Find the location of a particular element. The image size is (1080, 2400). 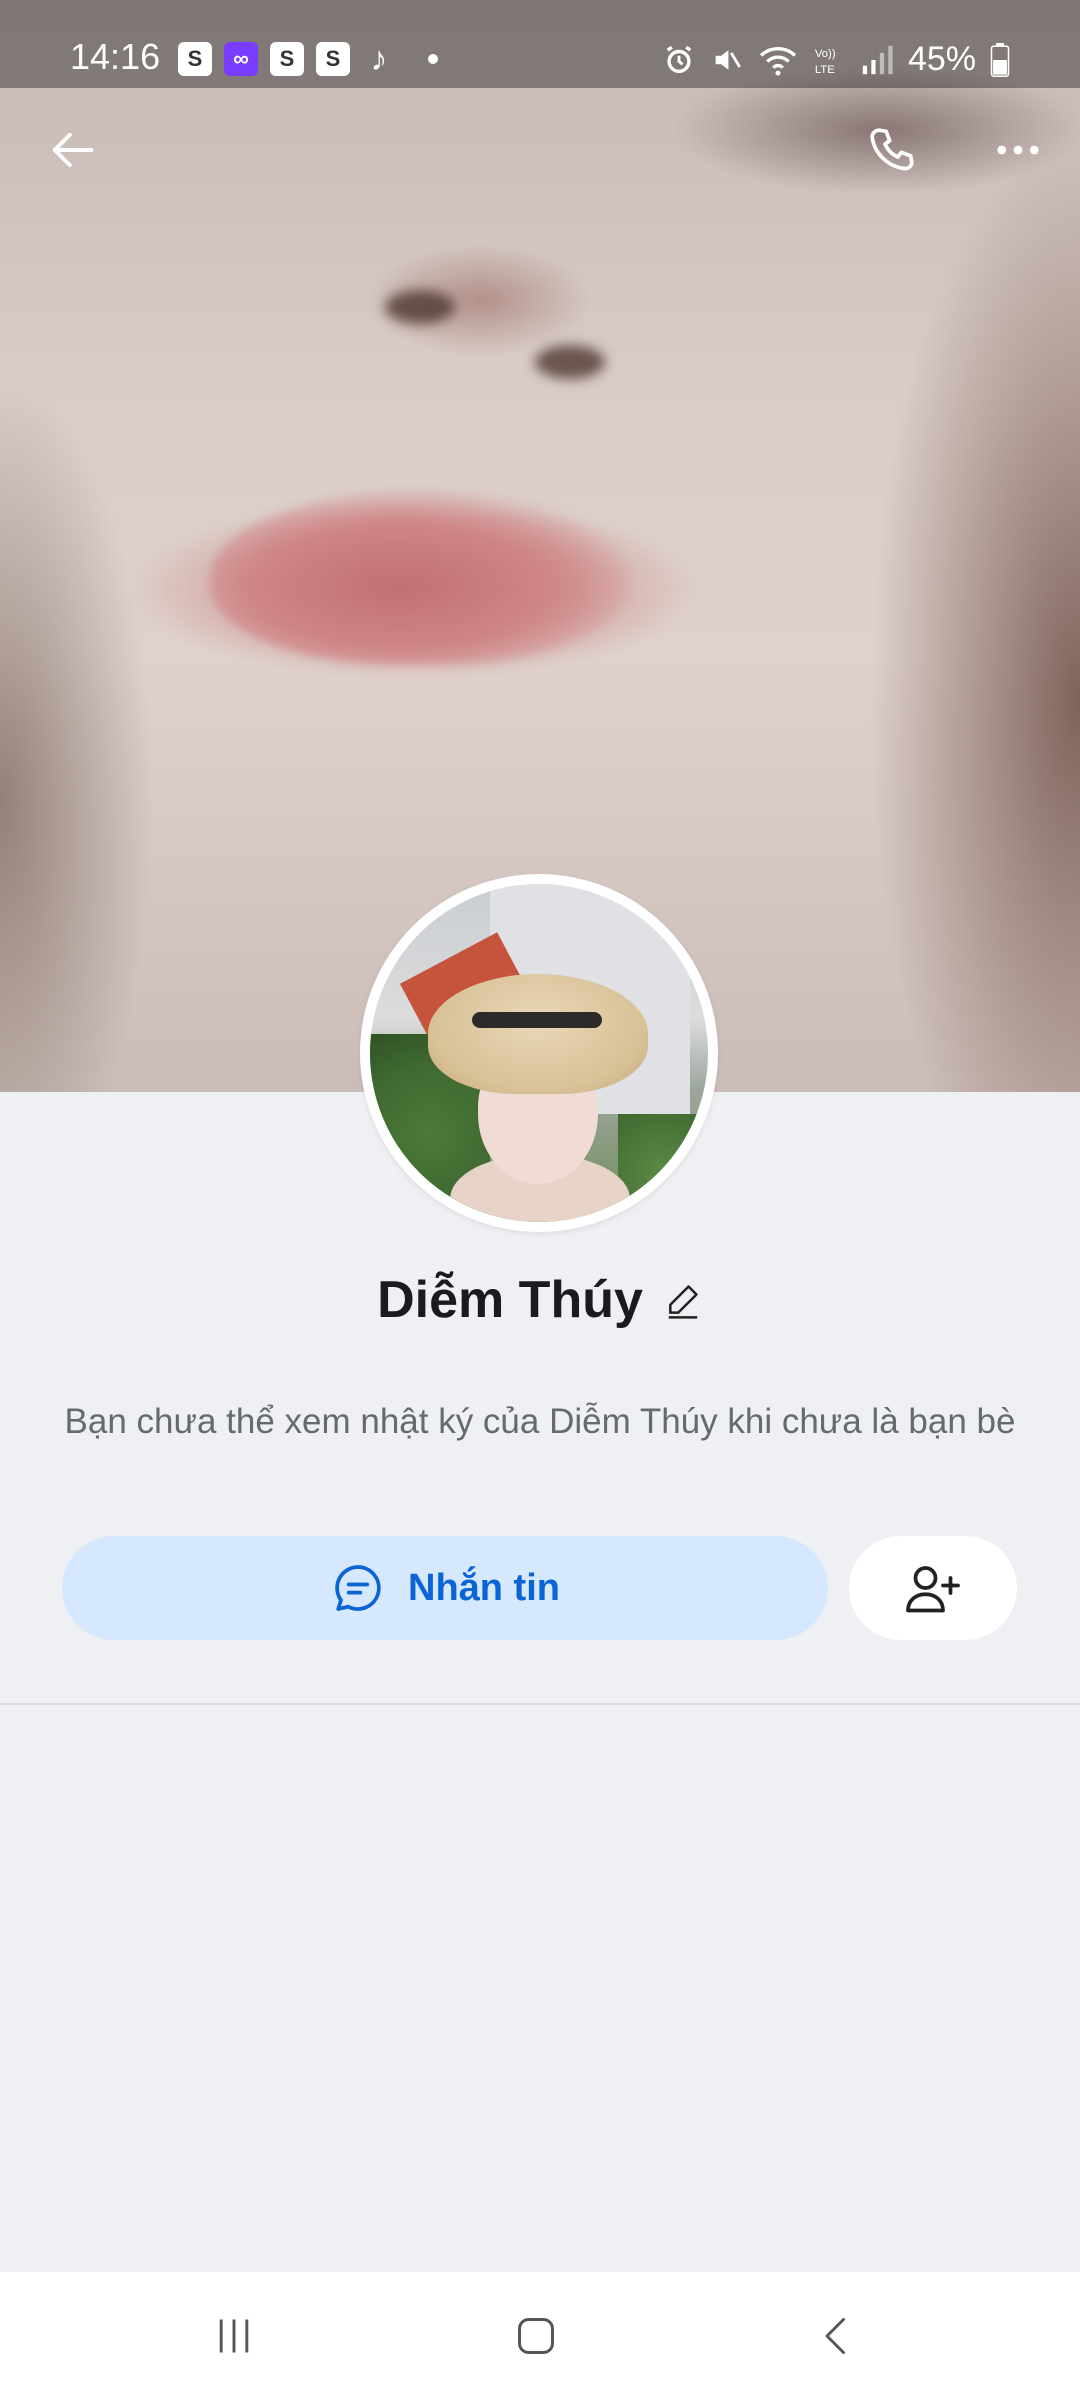

more-notifications-icon is located at coordinates (433, 59).